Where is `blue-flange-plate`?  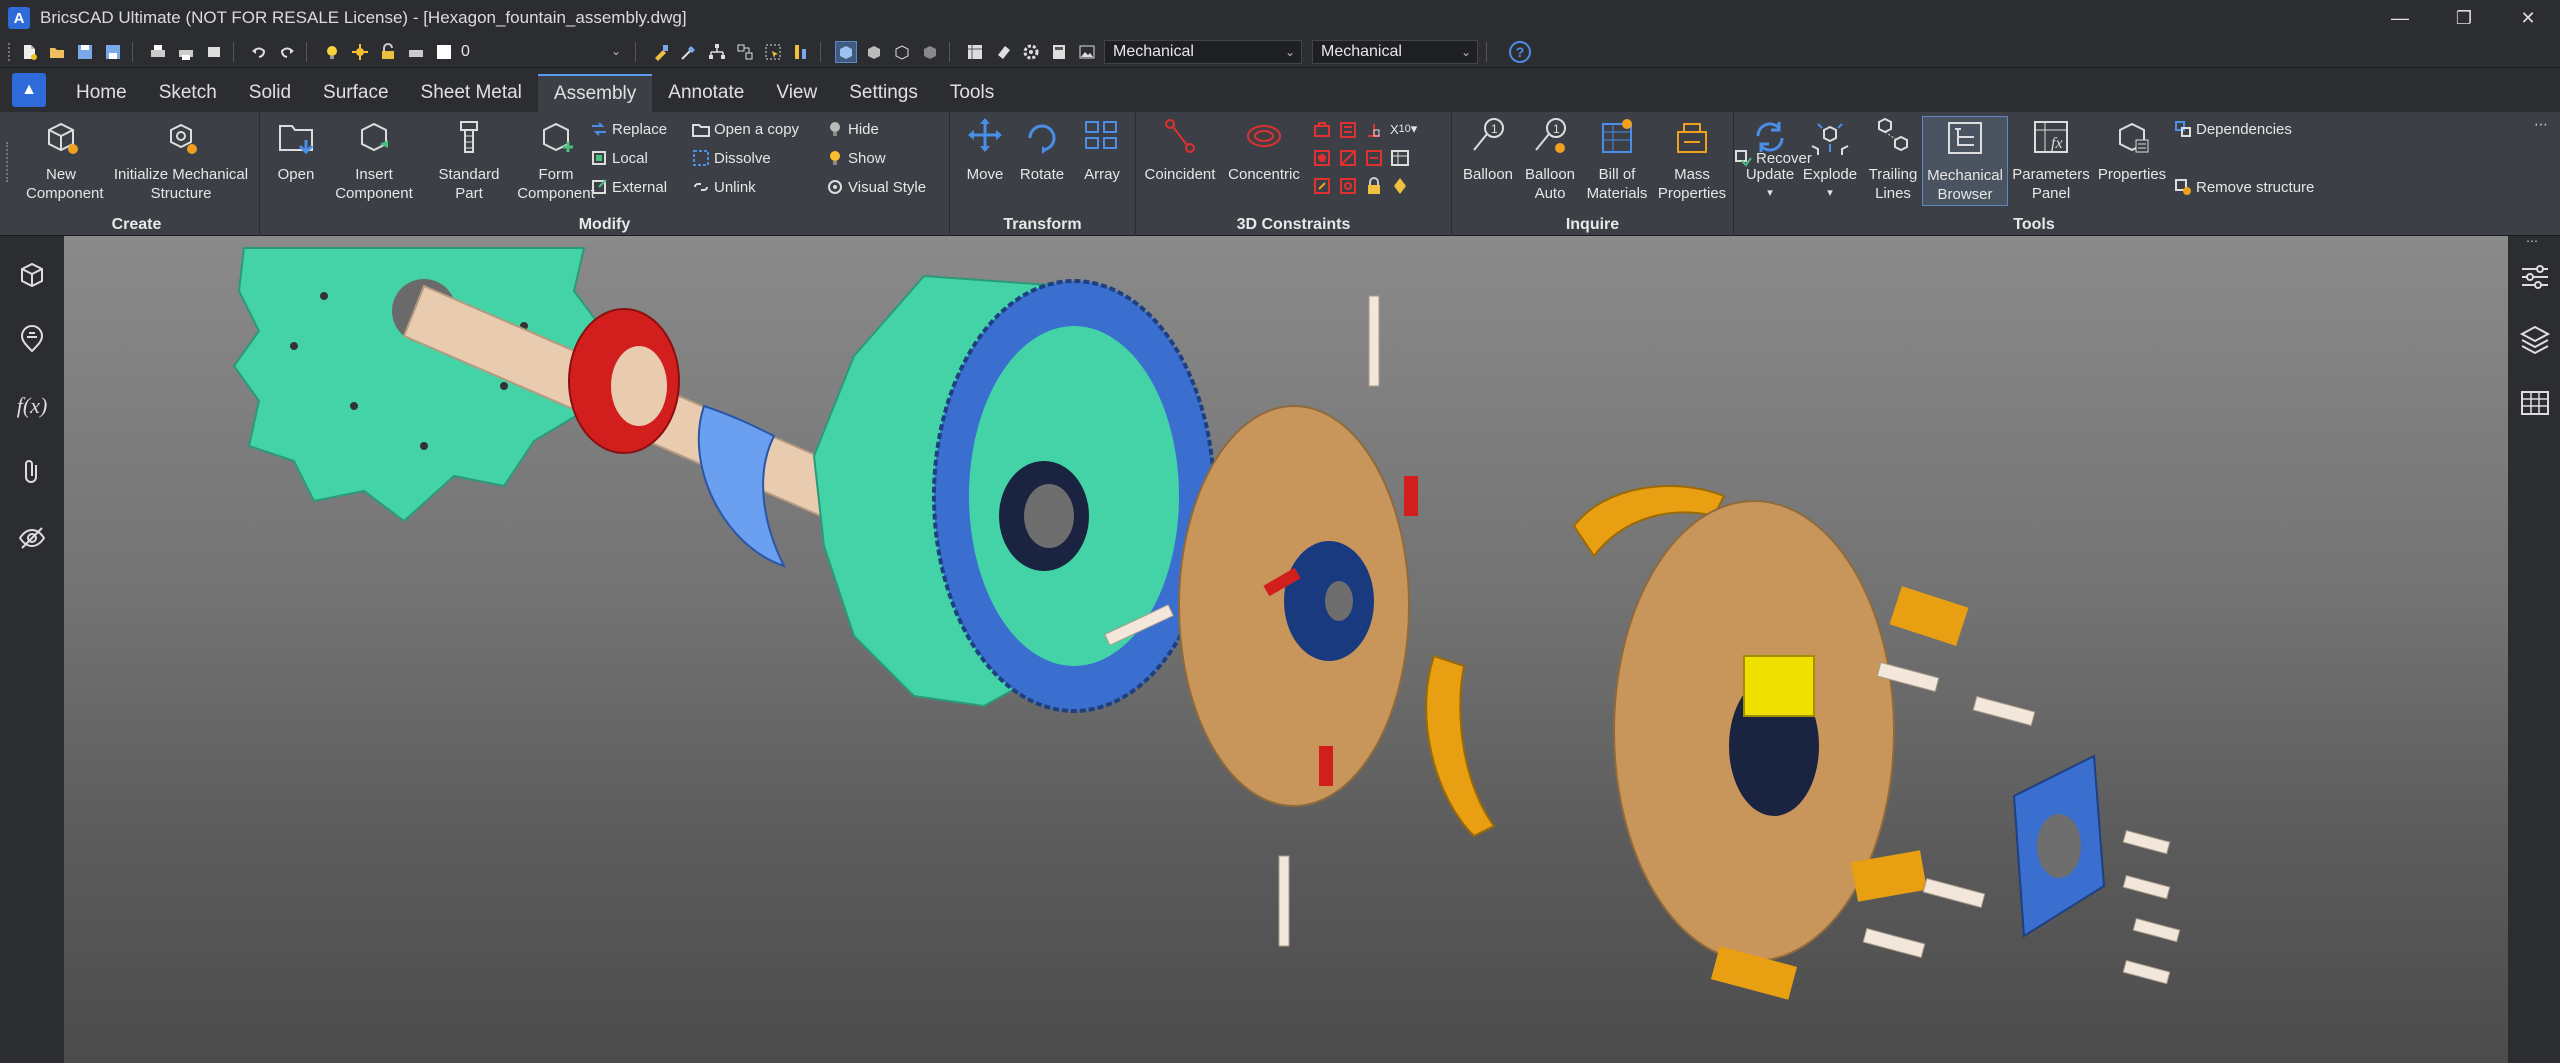 blue-flange-plate is located at coordinates (2059, 846).